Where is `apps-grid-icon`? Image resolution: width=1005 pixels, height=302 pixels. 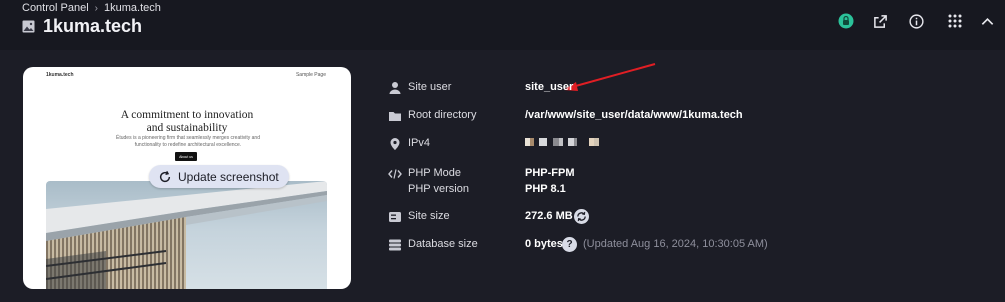 apps-grid-icon is located at coordinates (955, 21).